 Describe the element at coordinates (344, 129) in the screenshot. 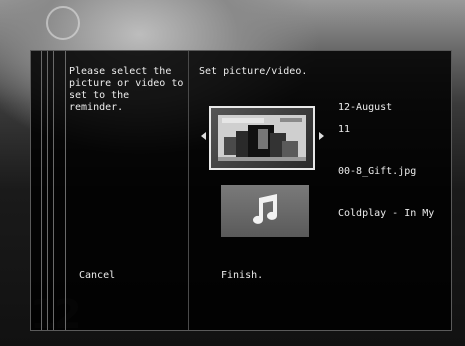

I see `reminder-date-day: 11` at that location.